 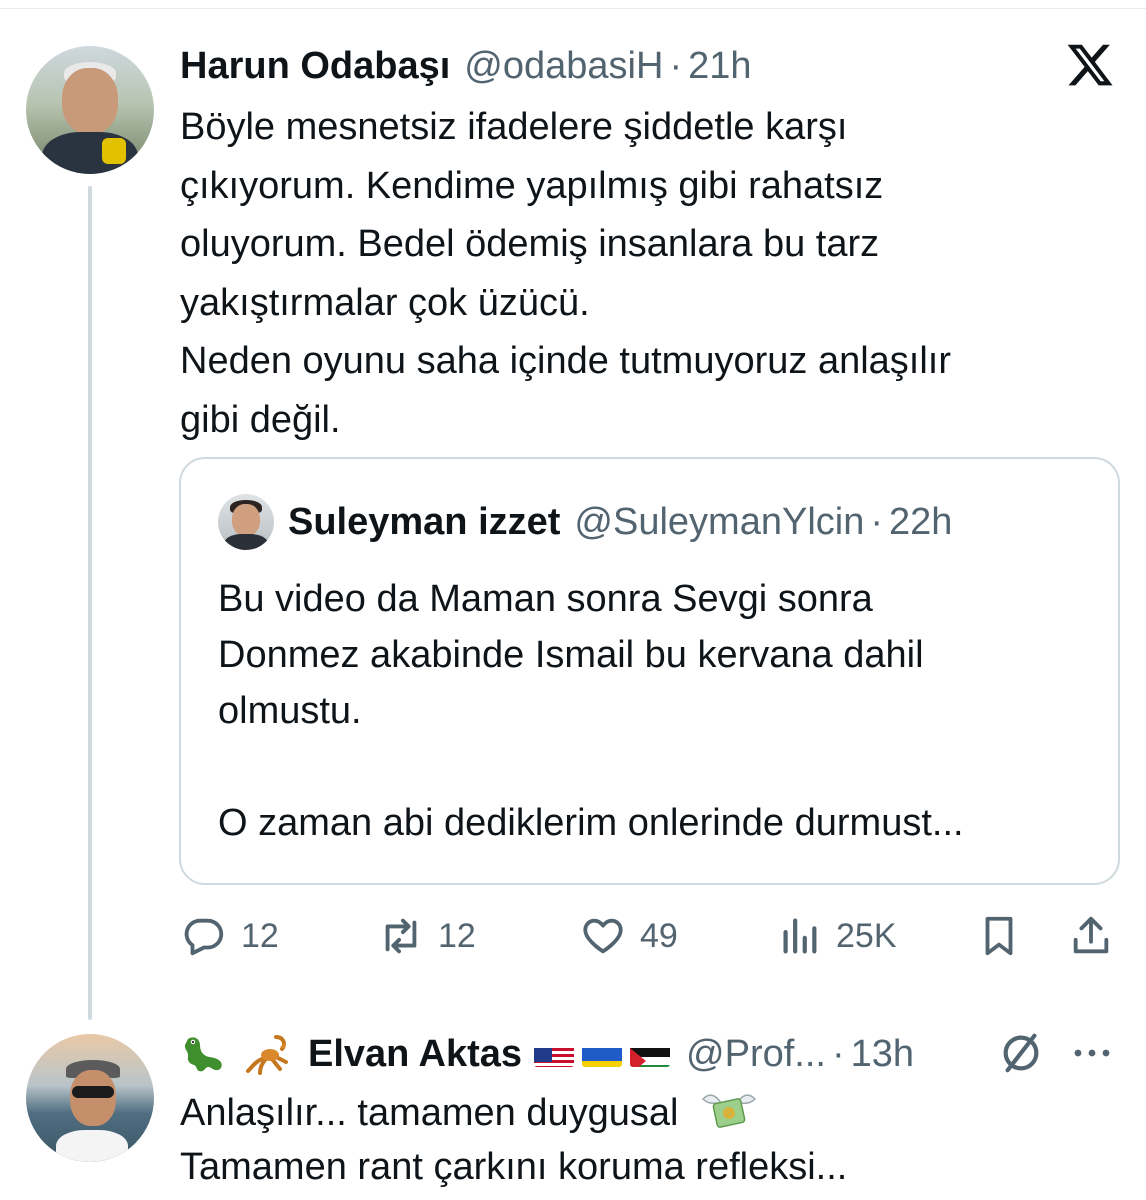 What do you see at coordinates (203, 1054) in the screenshot?
I see `crocodile-emoji-icon` at bounding box center [203, 1054].